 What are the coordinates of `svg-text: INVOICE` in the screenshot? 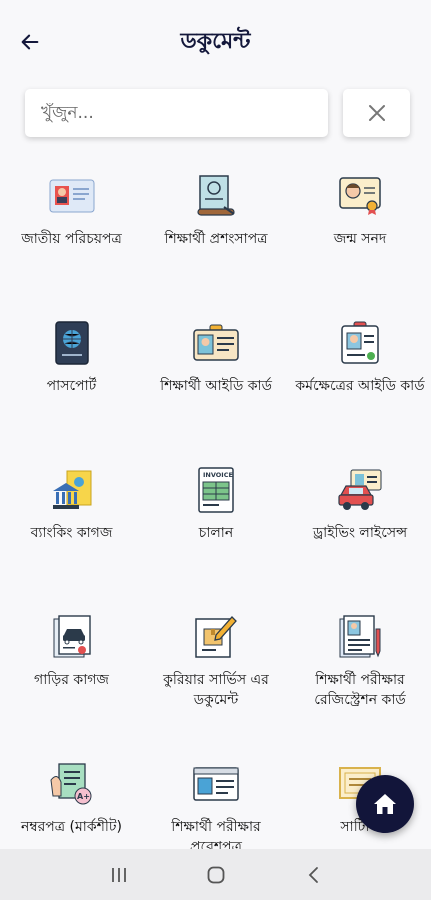 It's located at (218, 475).